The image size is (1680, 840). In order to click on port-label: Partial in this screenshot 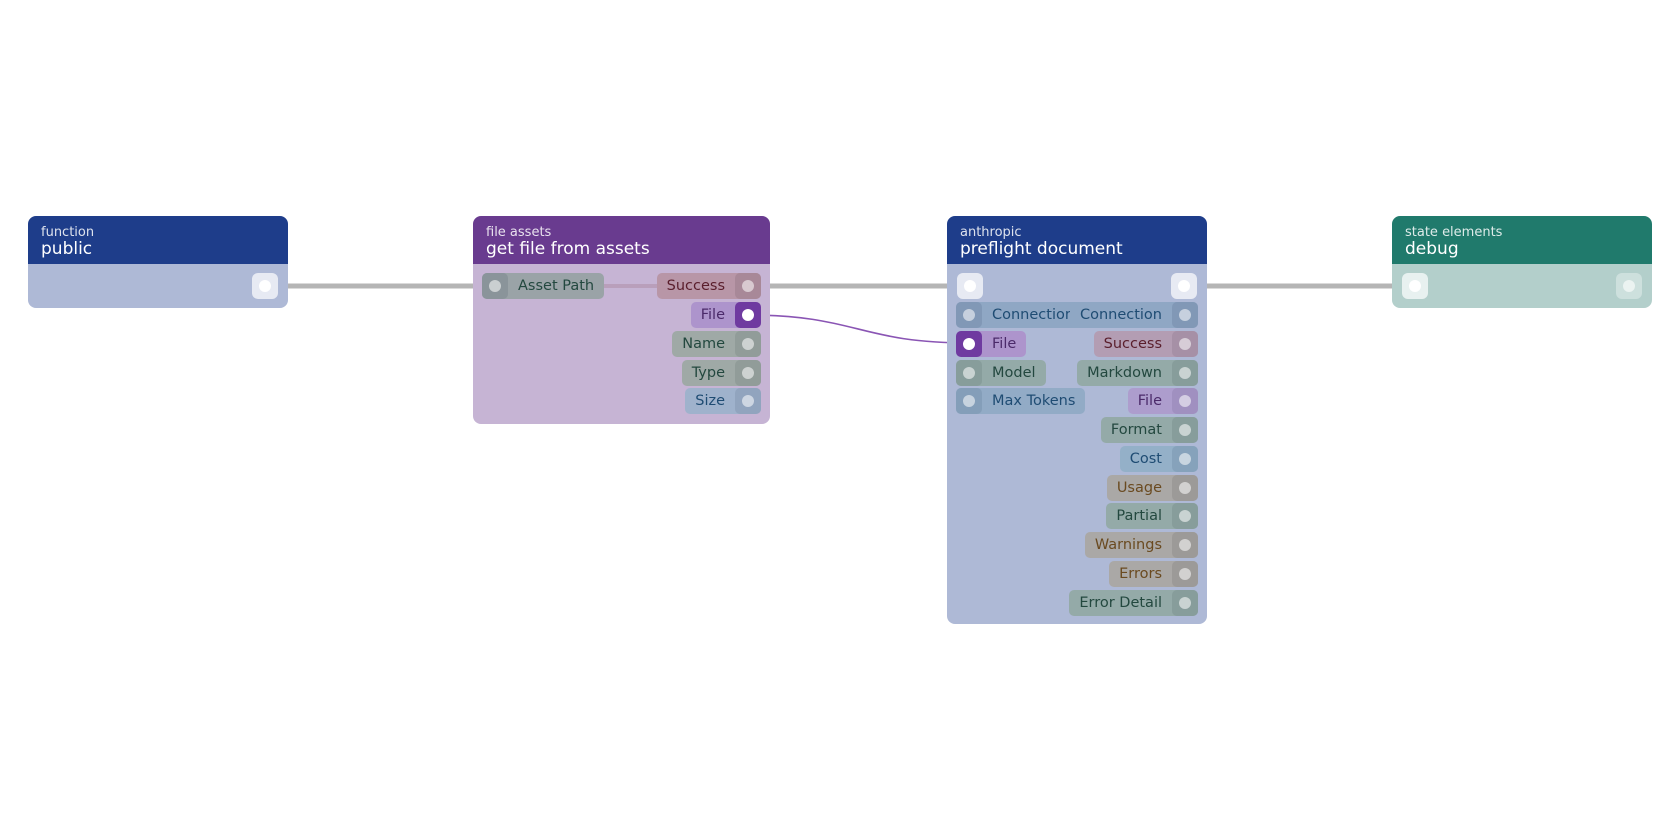, I will do `click(1139, 516)`.